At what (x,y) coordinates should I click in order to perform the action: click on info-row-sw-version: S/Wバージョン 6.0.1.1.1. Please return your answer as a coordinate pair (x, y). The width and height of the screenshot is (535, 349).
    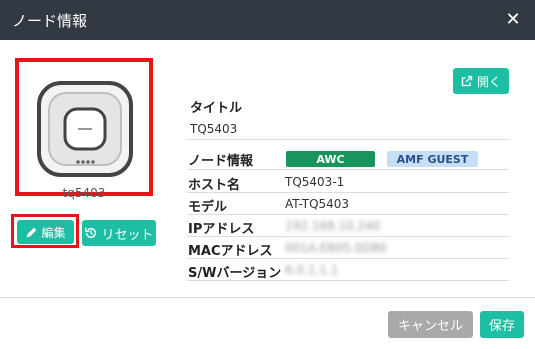
    Looking at the image, I should click on (349, 270).